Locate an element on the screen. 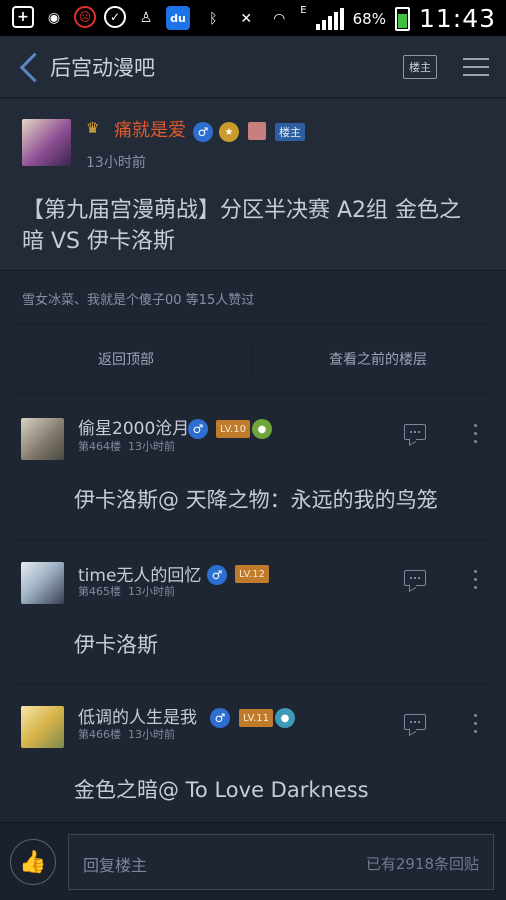 The image size is (506, 900). level-badge: LV.10 is located at coordinates (233, 429).